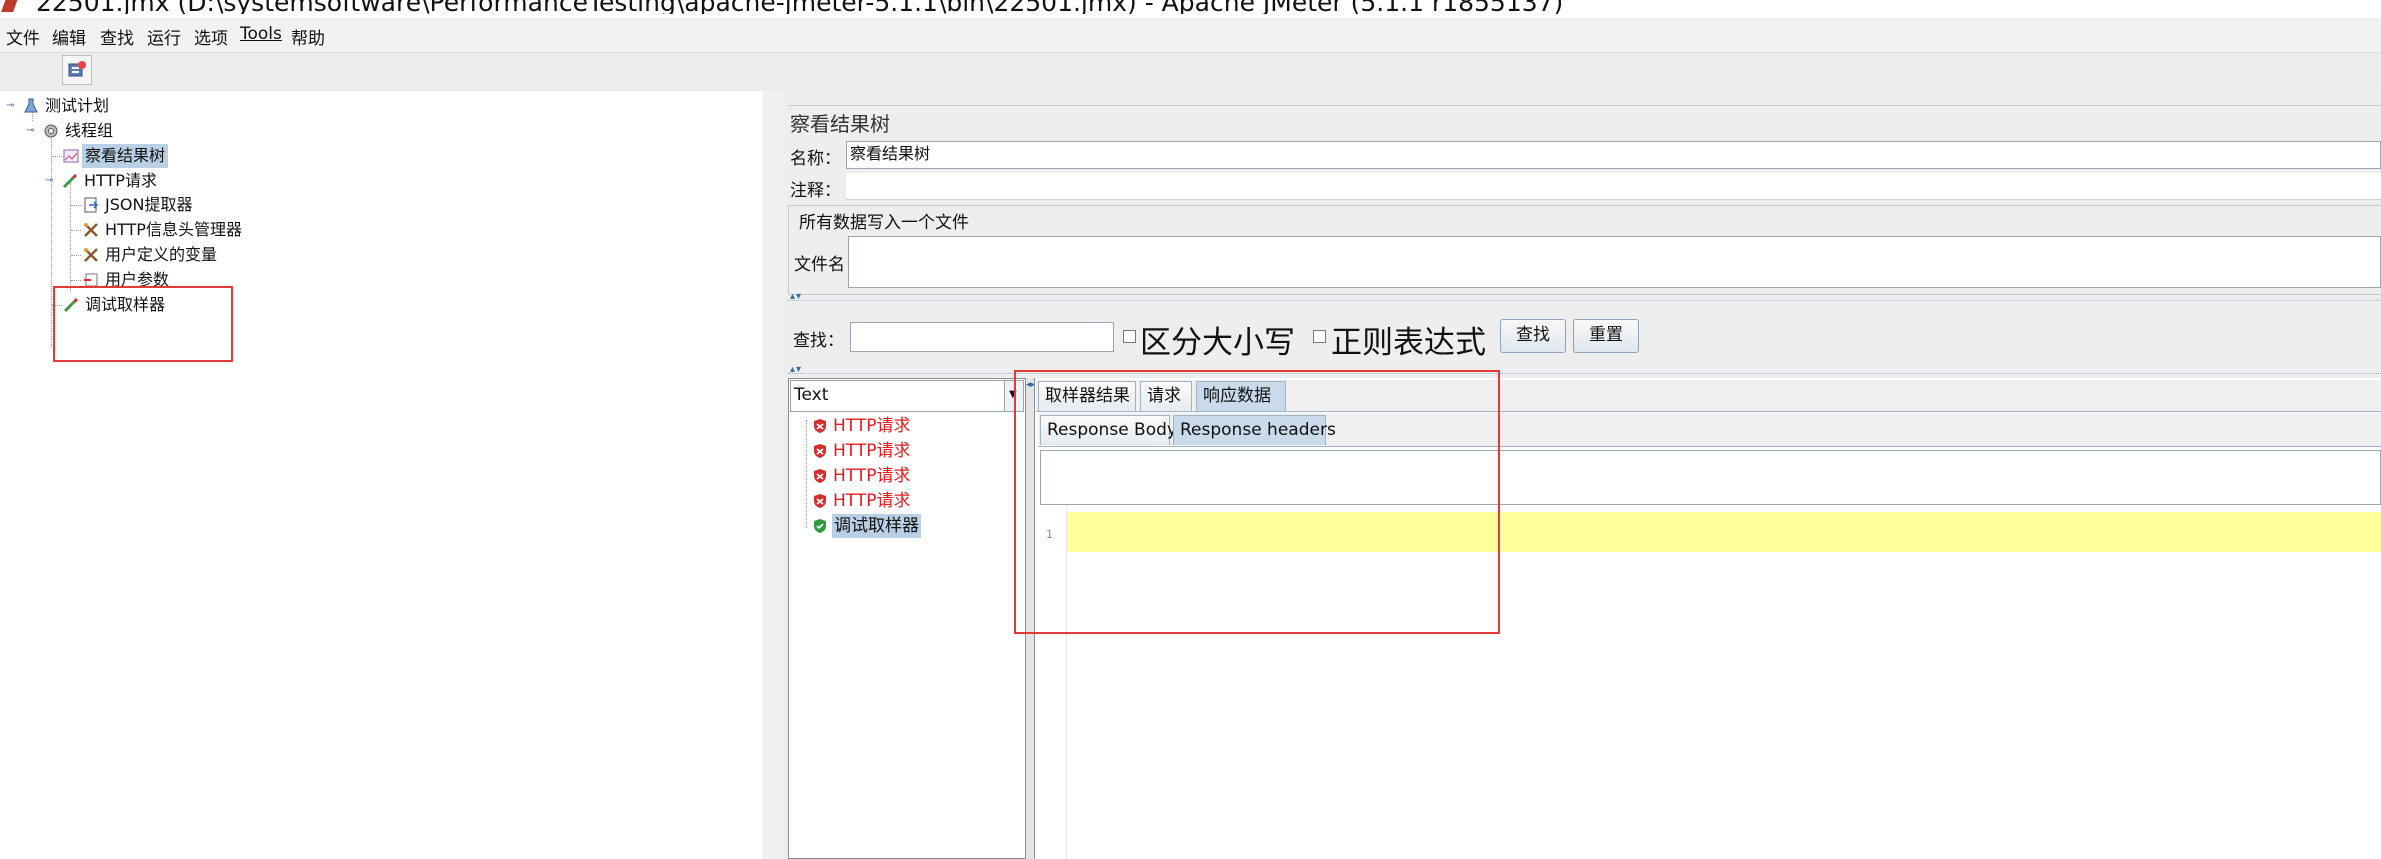  I want to click on highlight-box-debug-sampler, so click(143, 324).